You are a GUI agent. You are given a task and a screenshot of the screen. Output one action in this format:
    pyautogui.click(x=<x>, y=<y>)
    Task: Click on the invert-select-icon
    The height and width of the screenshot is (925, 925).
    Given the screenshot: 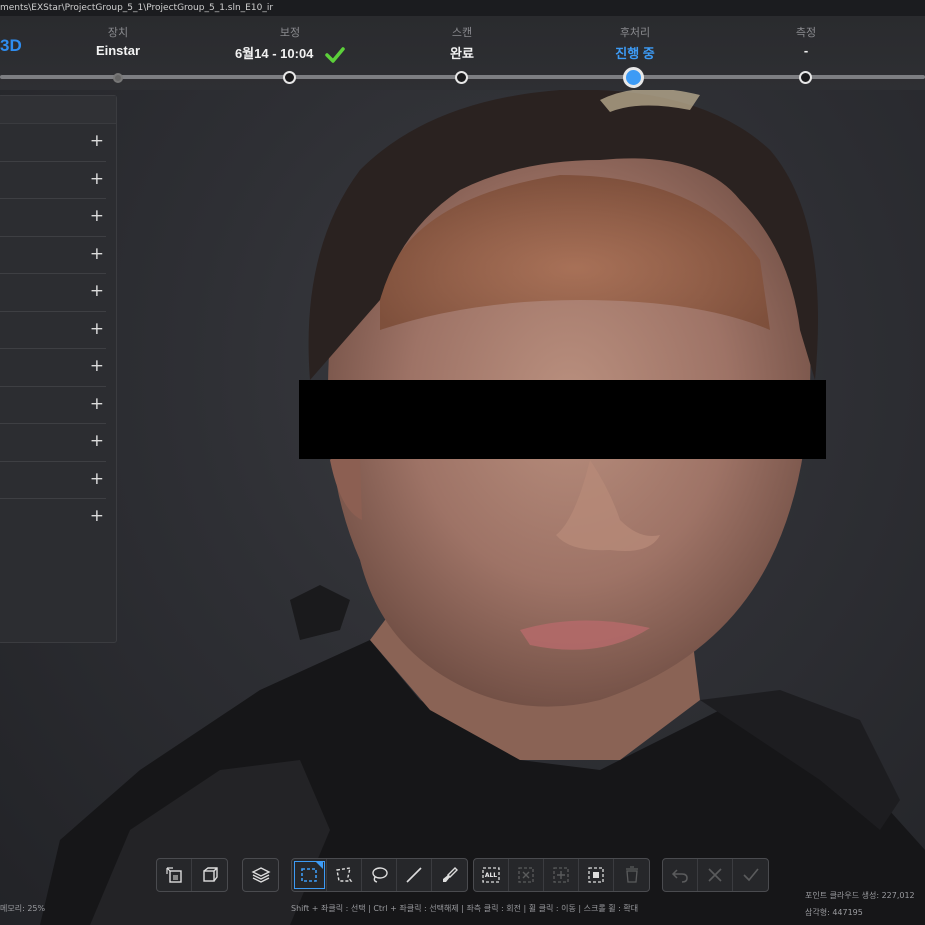 What is the action you would take?
    pyautogui.click(x=561, y=875)
    